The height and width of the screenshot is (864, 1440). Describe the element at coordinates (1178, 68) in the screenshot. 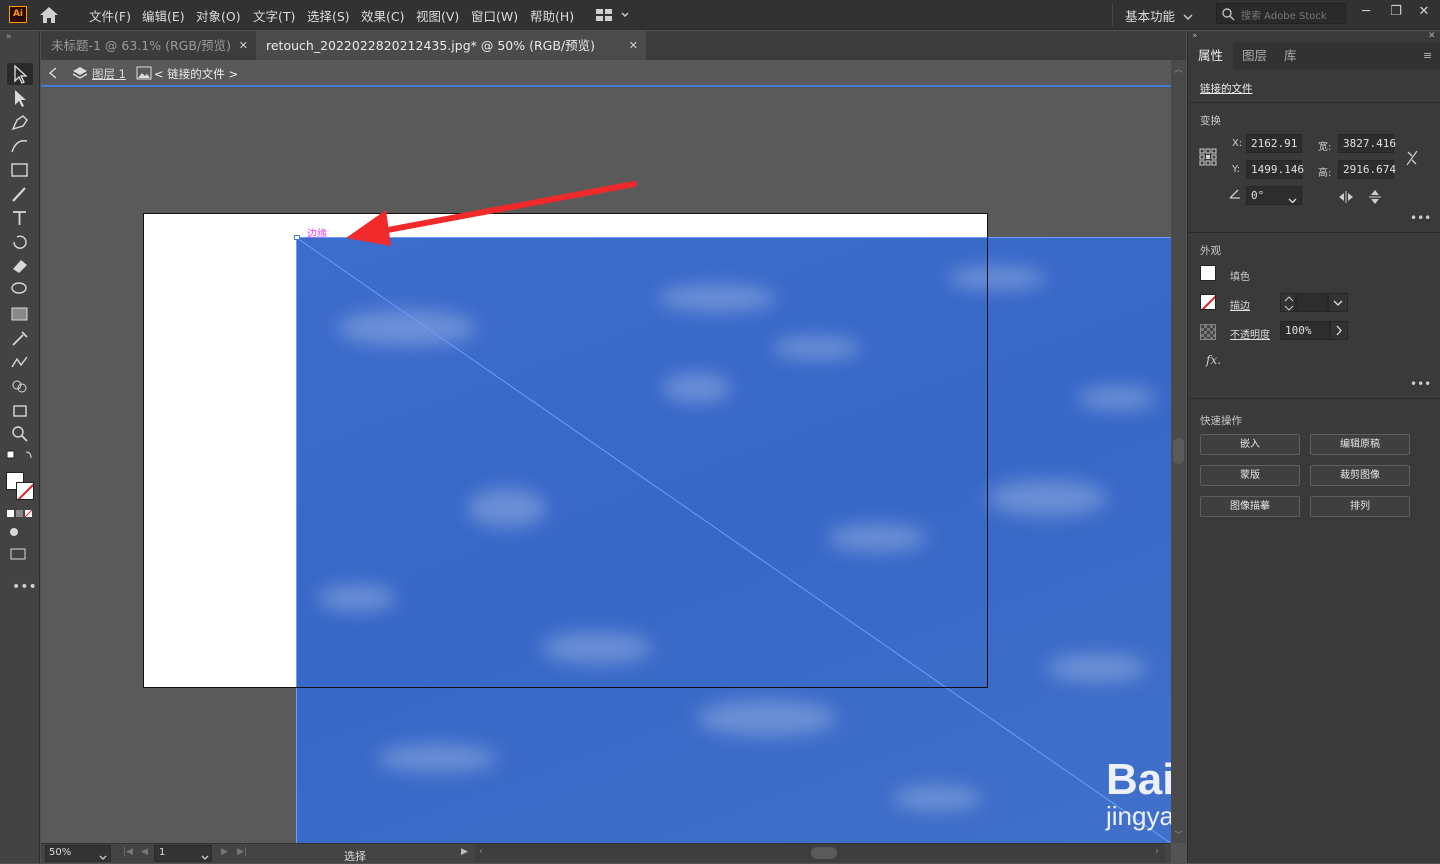

I see `scroll-up-icon: ︿` at that location.